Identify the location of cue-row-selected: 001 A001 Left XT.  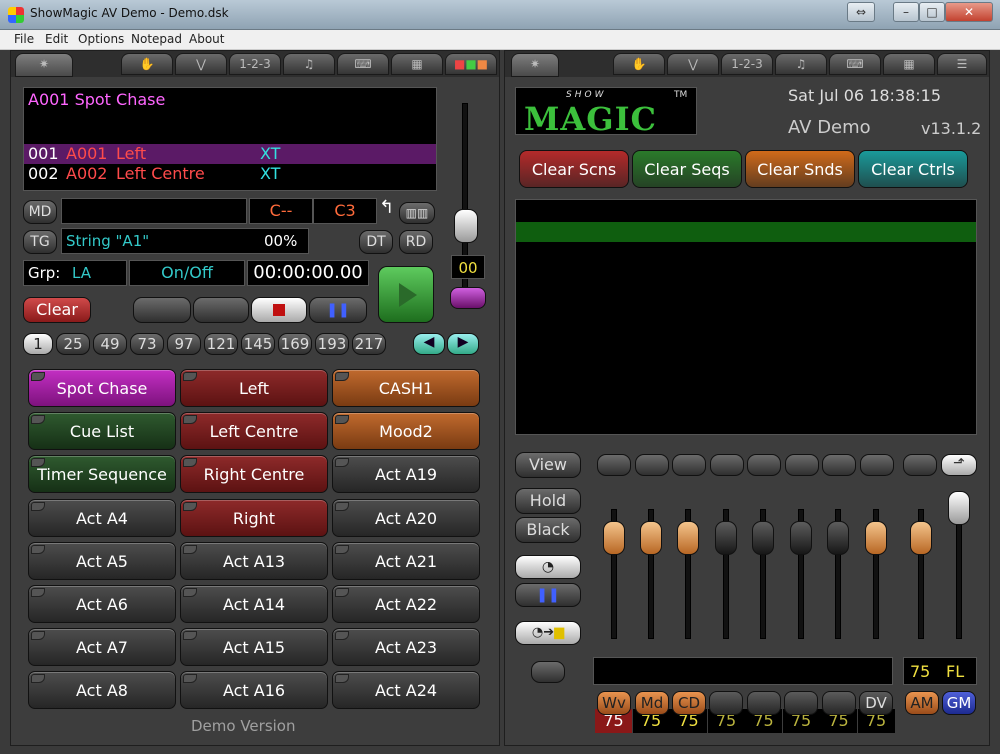
(230, 154).